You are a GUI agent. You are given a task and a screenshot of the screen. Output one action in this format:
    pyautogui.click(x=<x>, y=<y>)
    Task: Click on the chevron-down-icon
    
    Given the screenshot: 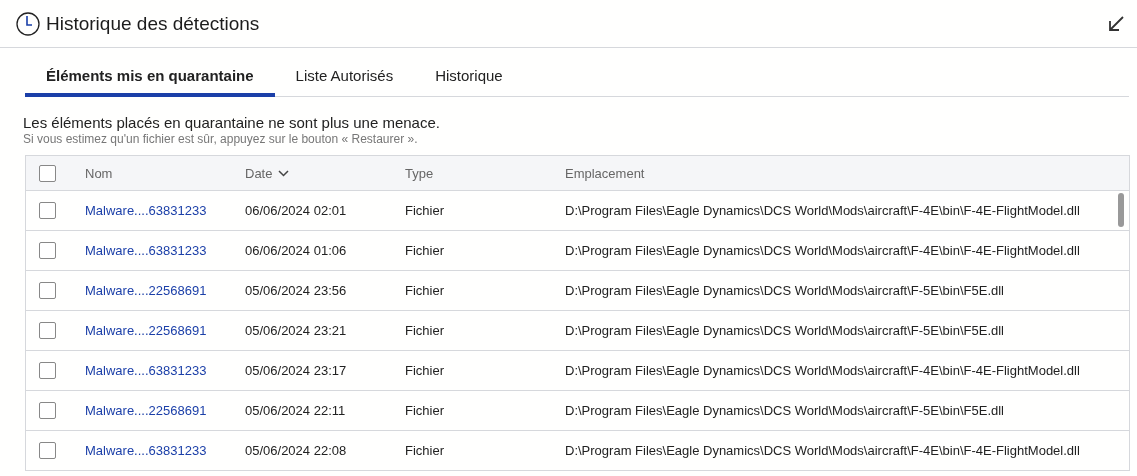 What is the action you would take?
    pyautogui.click(x=284, y=173)
    